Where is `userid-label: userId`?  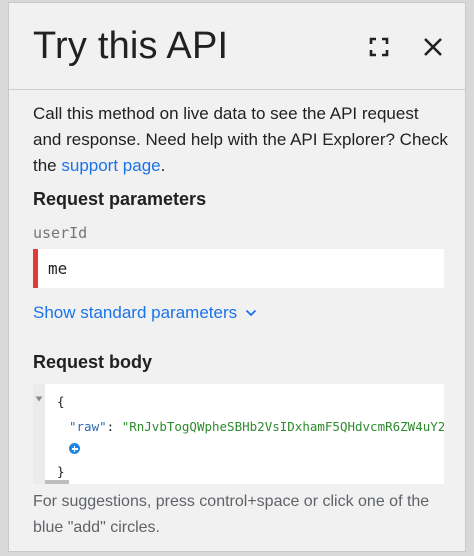
userid-label: userId is located at coordinates (60, 233).